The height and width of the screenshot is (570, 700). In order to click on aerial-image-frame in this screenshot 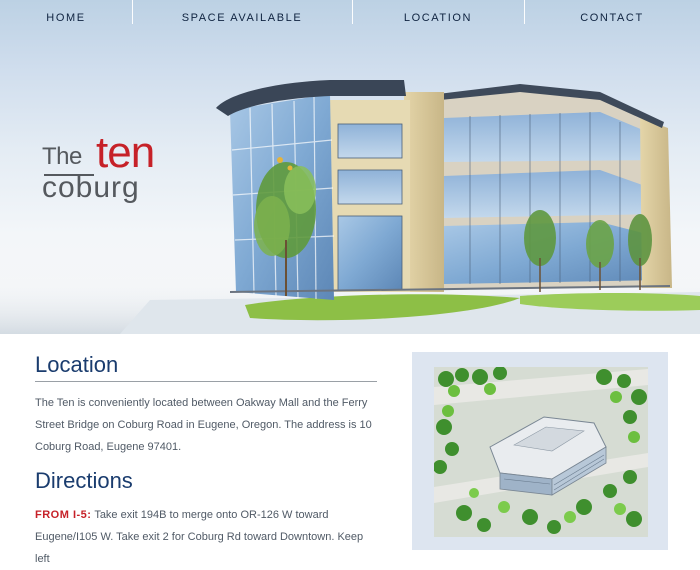, I will do `click(540, 451)`.